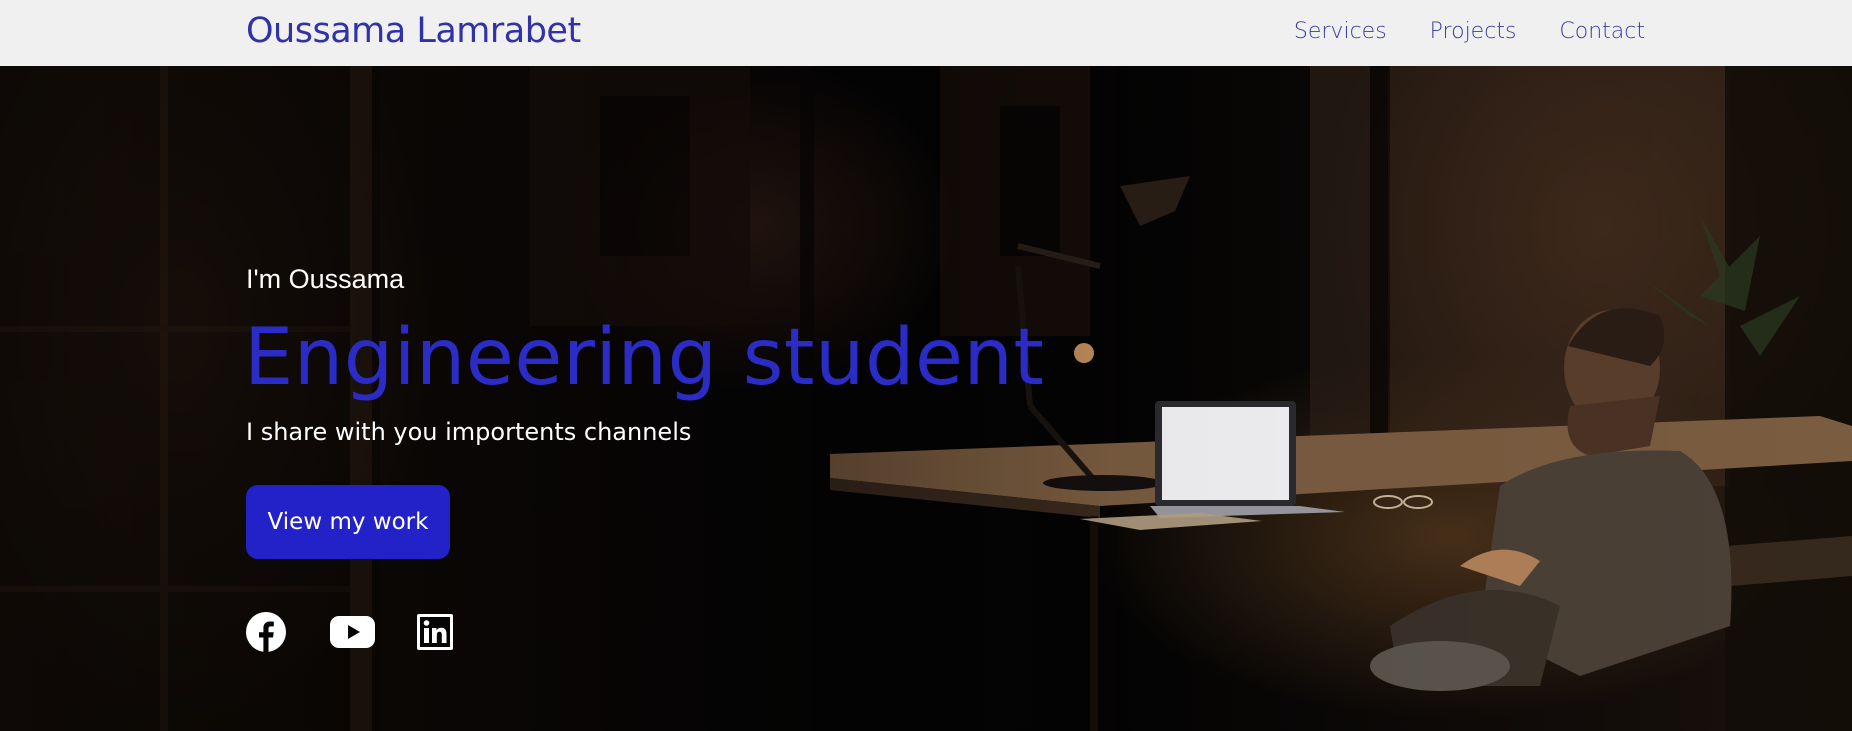  Describe the element at coordinates (644, 358) in the screenshot. I see `hero-headline: Engineering student` at that location.